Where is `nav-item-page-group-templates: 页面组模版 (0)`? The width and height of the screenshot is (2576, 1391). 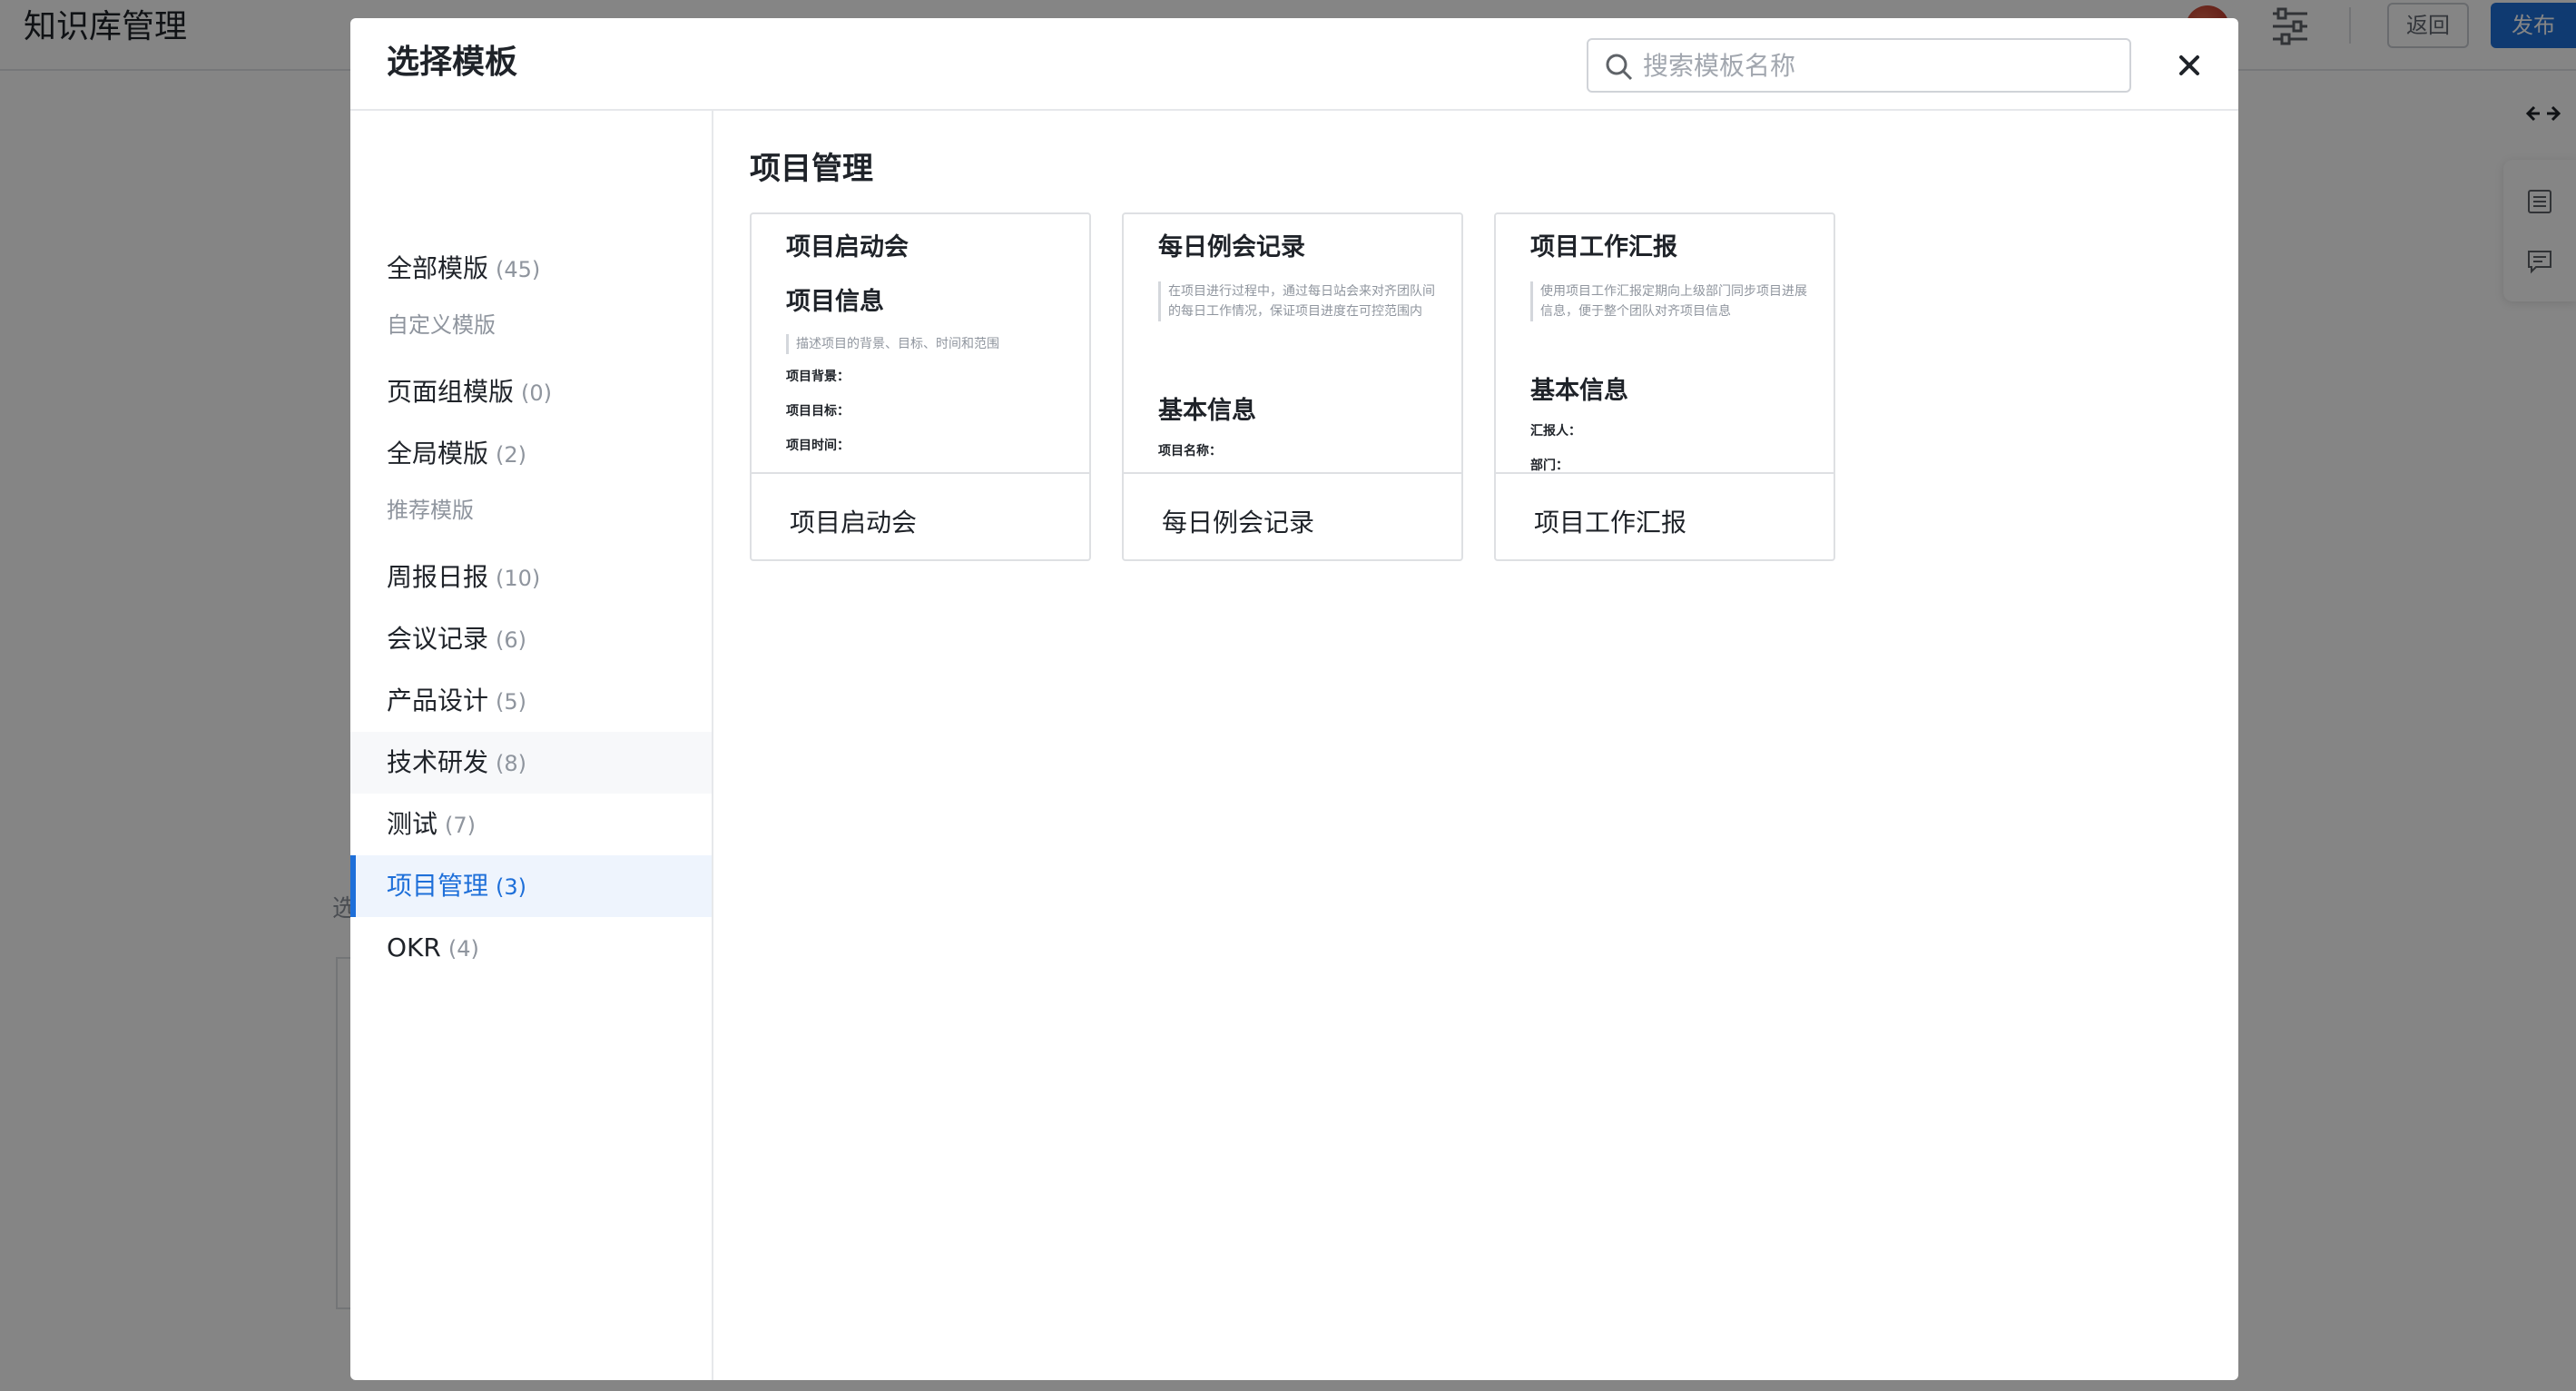
nav-item-page-group-templates: 页面组模版 (0) is located at coordinates (531, 392).